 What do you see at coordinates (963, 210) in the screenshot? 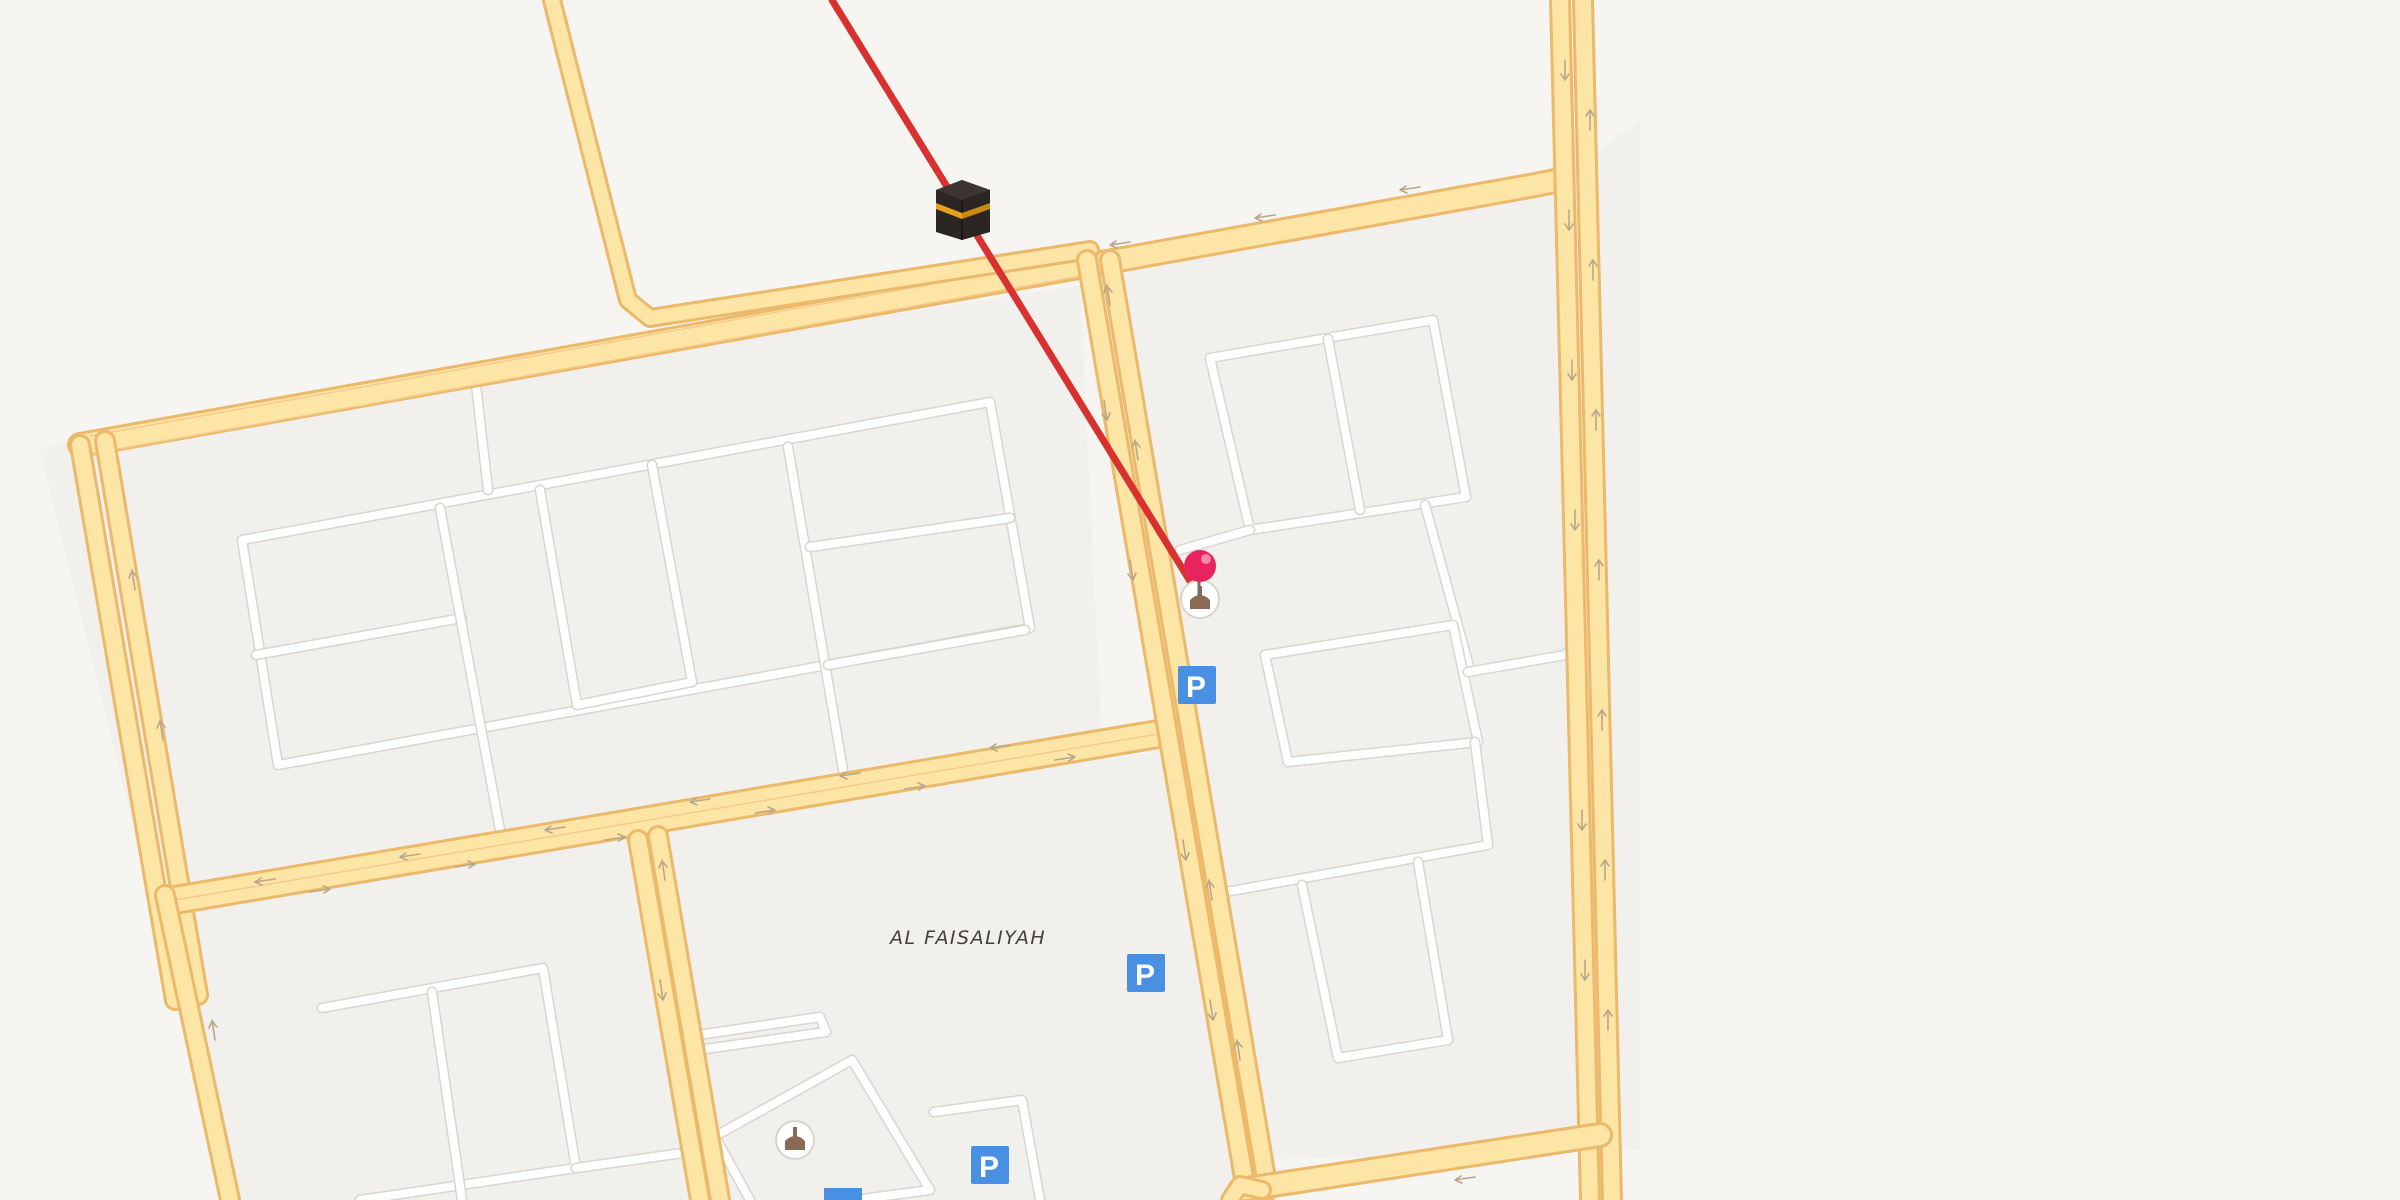
I see `kaaba-icon` at bounding box center [963, 210].